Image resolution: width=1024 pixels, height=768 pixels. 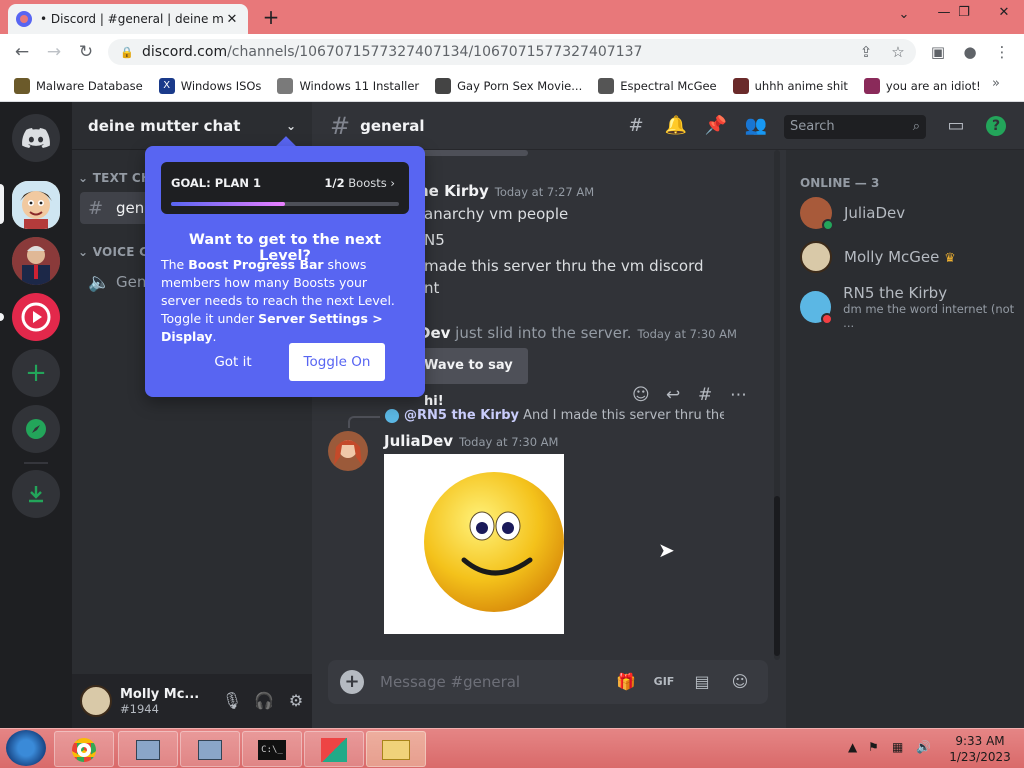 I want to click on headphones-icon: 🎧, so click(x=264, y=701).